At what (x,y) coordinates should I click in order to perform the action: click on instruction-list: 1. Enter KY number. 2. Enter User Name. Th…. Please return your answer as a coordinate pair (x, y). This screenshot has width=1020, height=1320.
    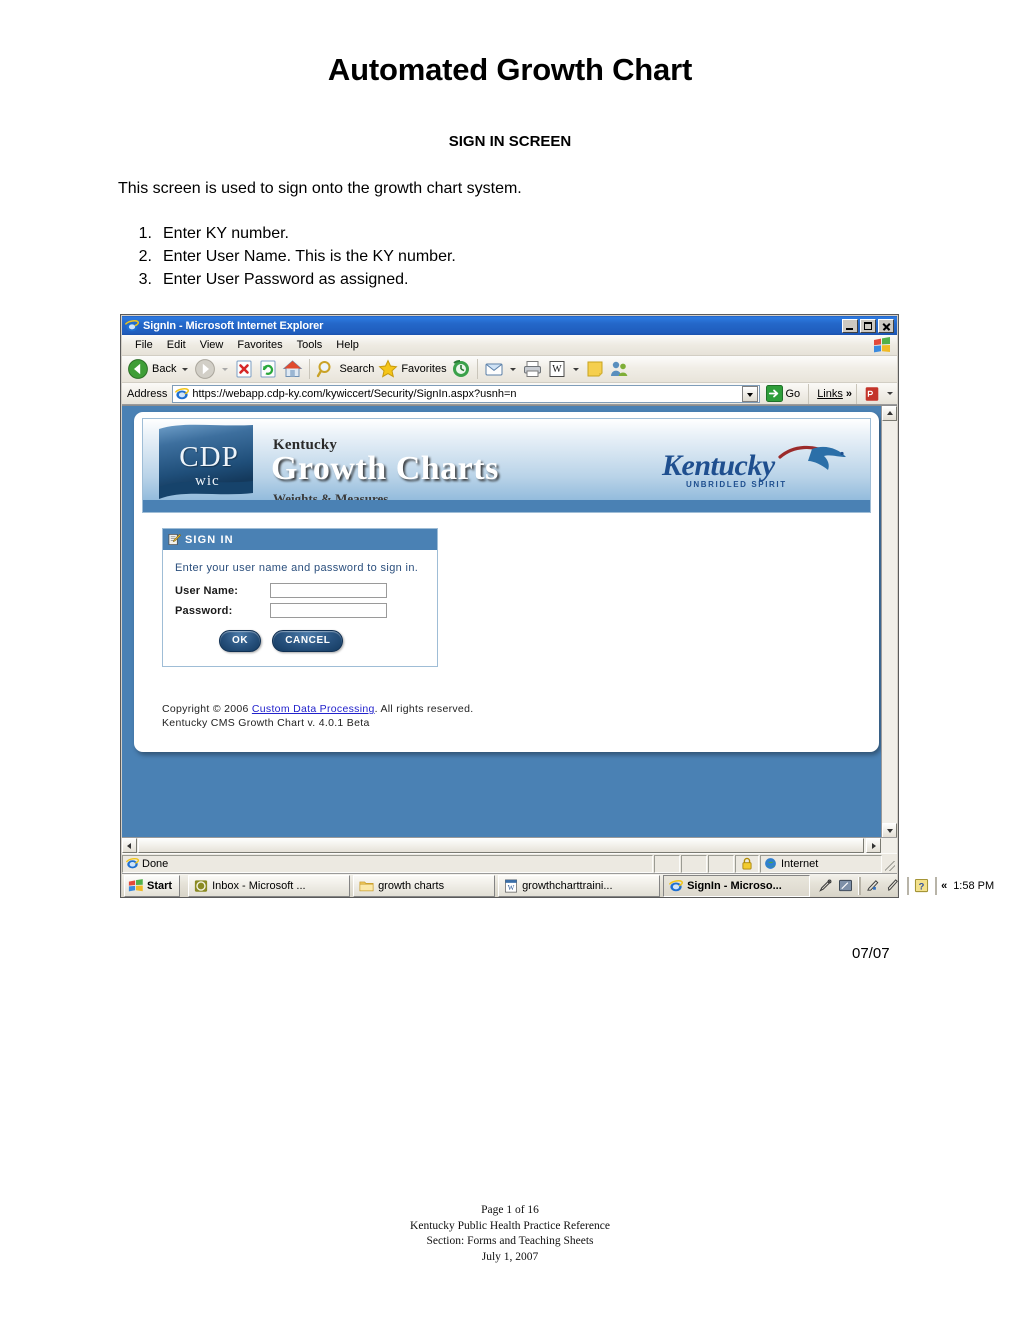
    Looking at the image, I should click on (287, 256).